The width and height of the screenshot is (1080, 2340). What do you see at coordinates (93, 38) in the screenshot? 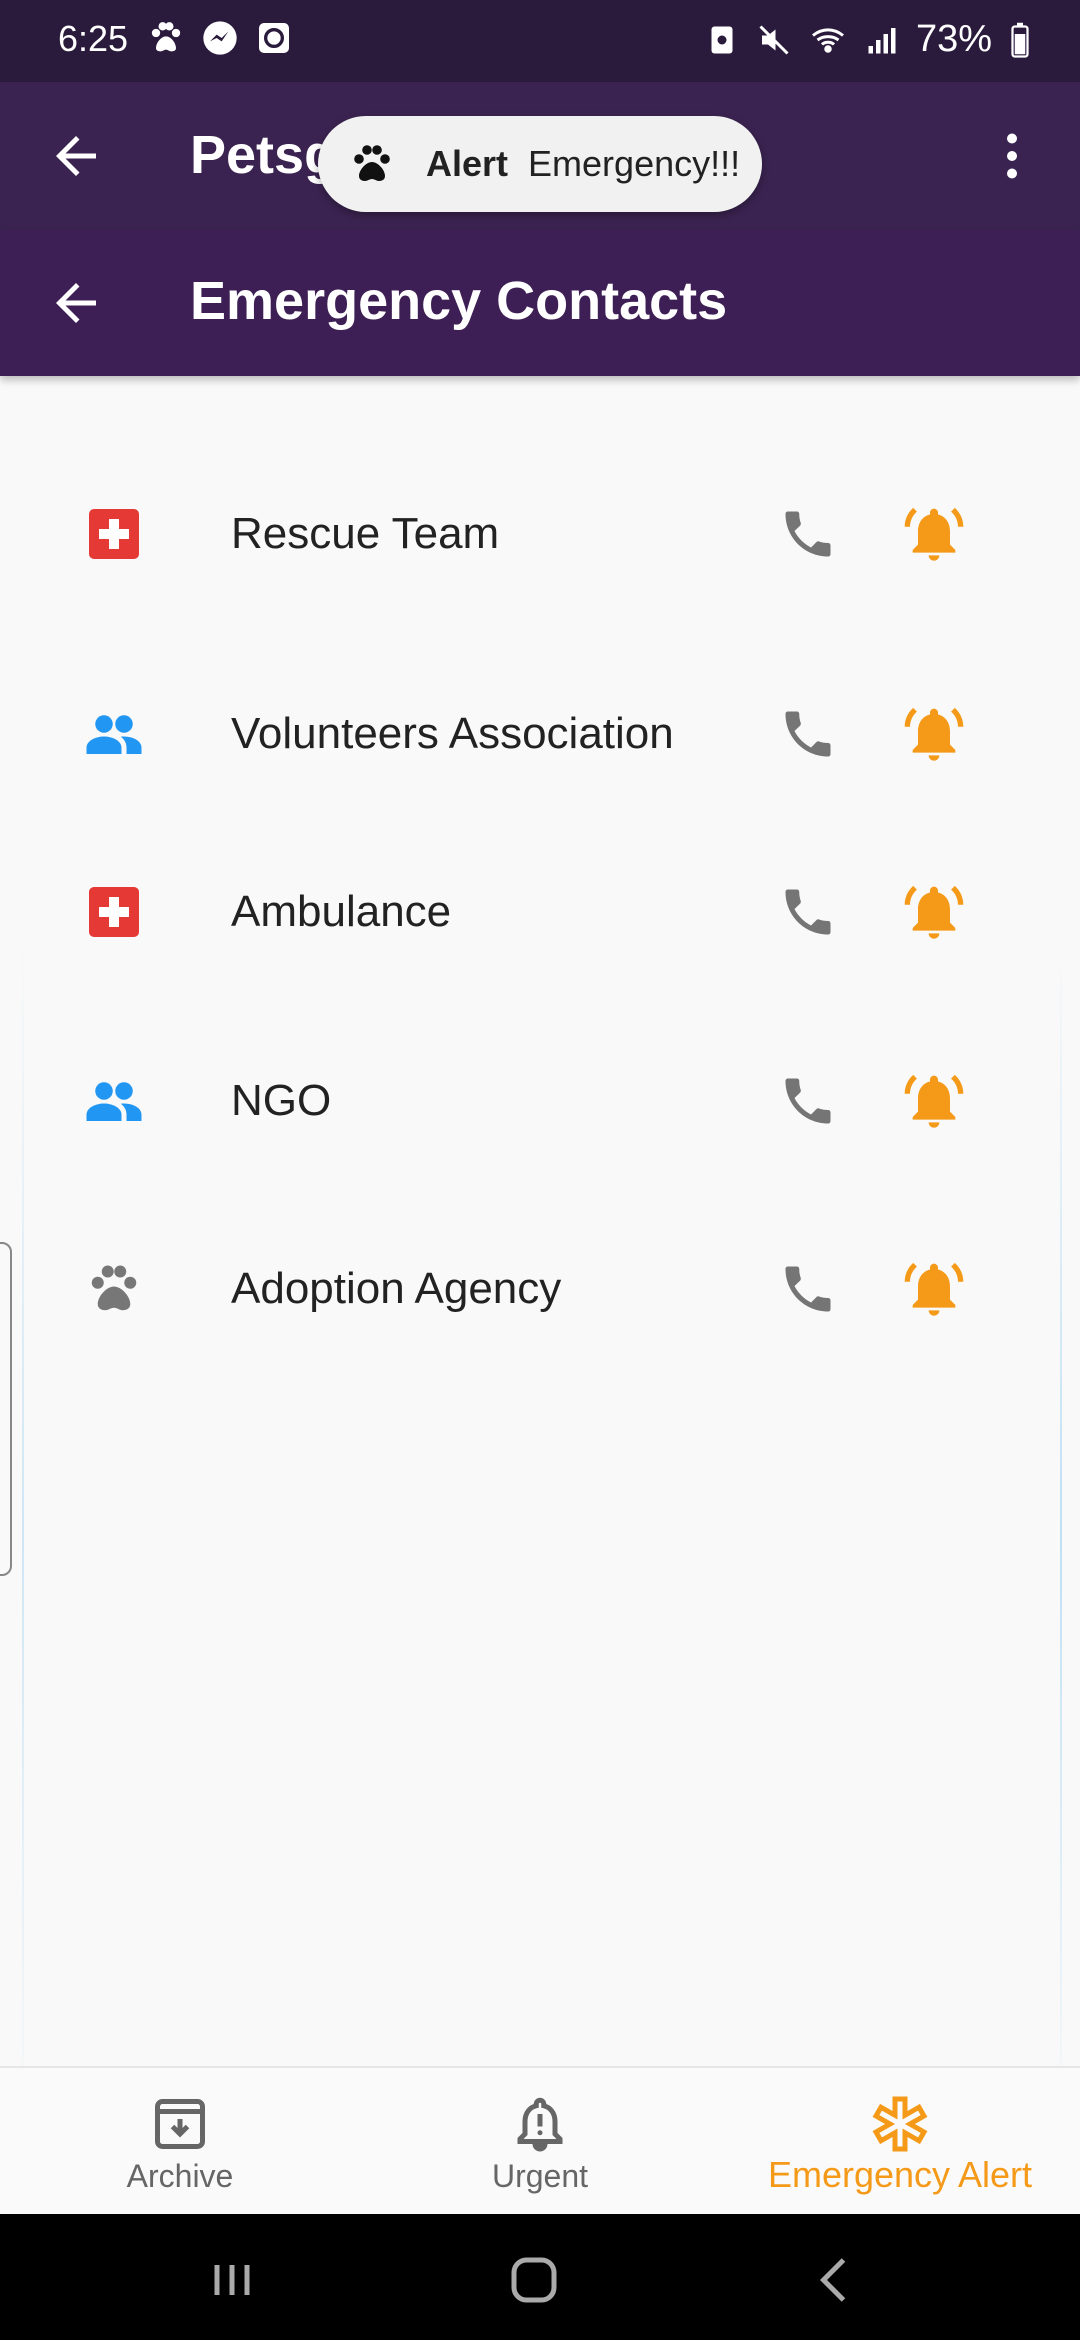
I see `status-time: 6:25` at bounding box center [93, 38].